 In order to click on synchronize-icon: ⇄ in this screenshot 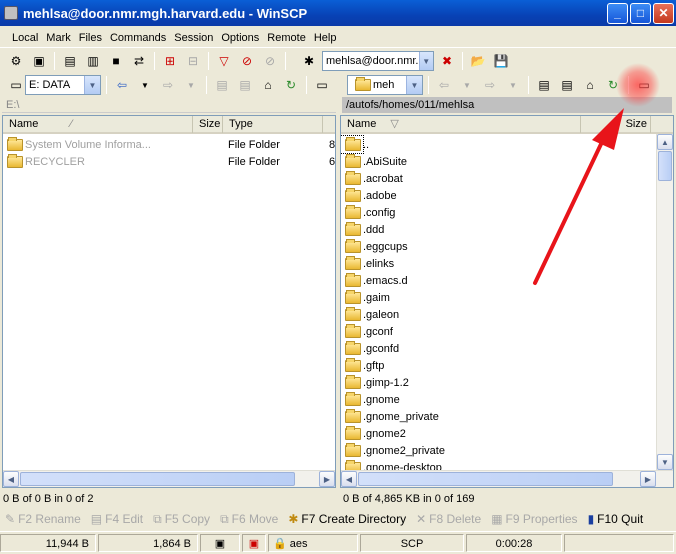, I will do `click(139, 61)`.